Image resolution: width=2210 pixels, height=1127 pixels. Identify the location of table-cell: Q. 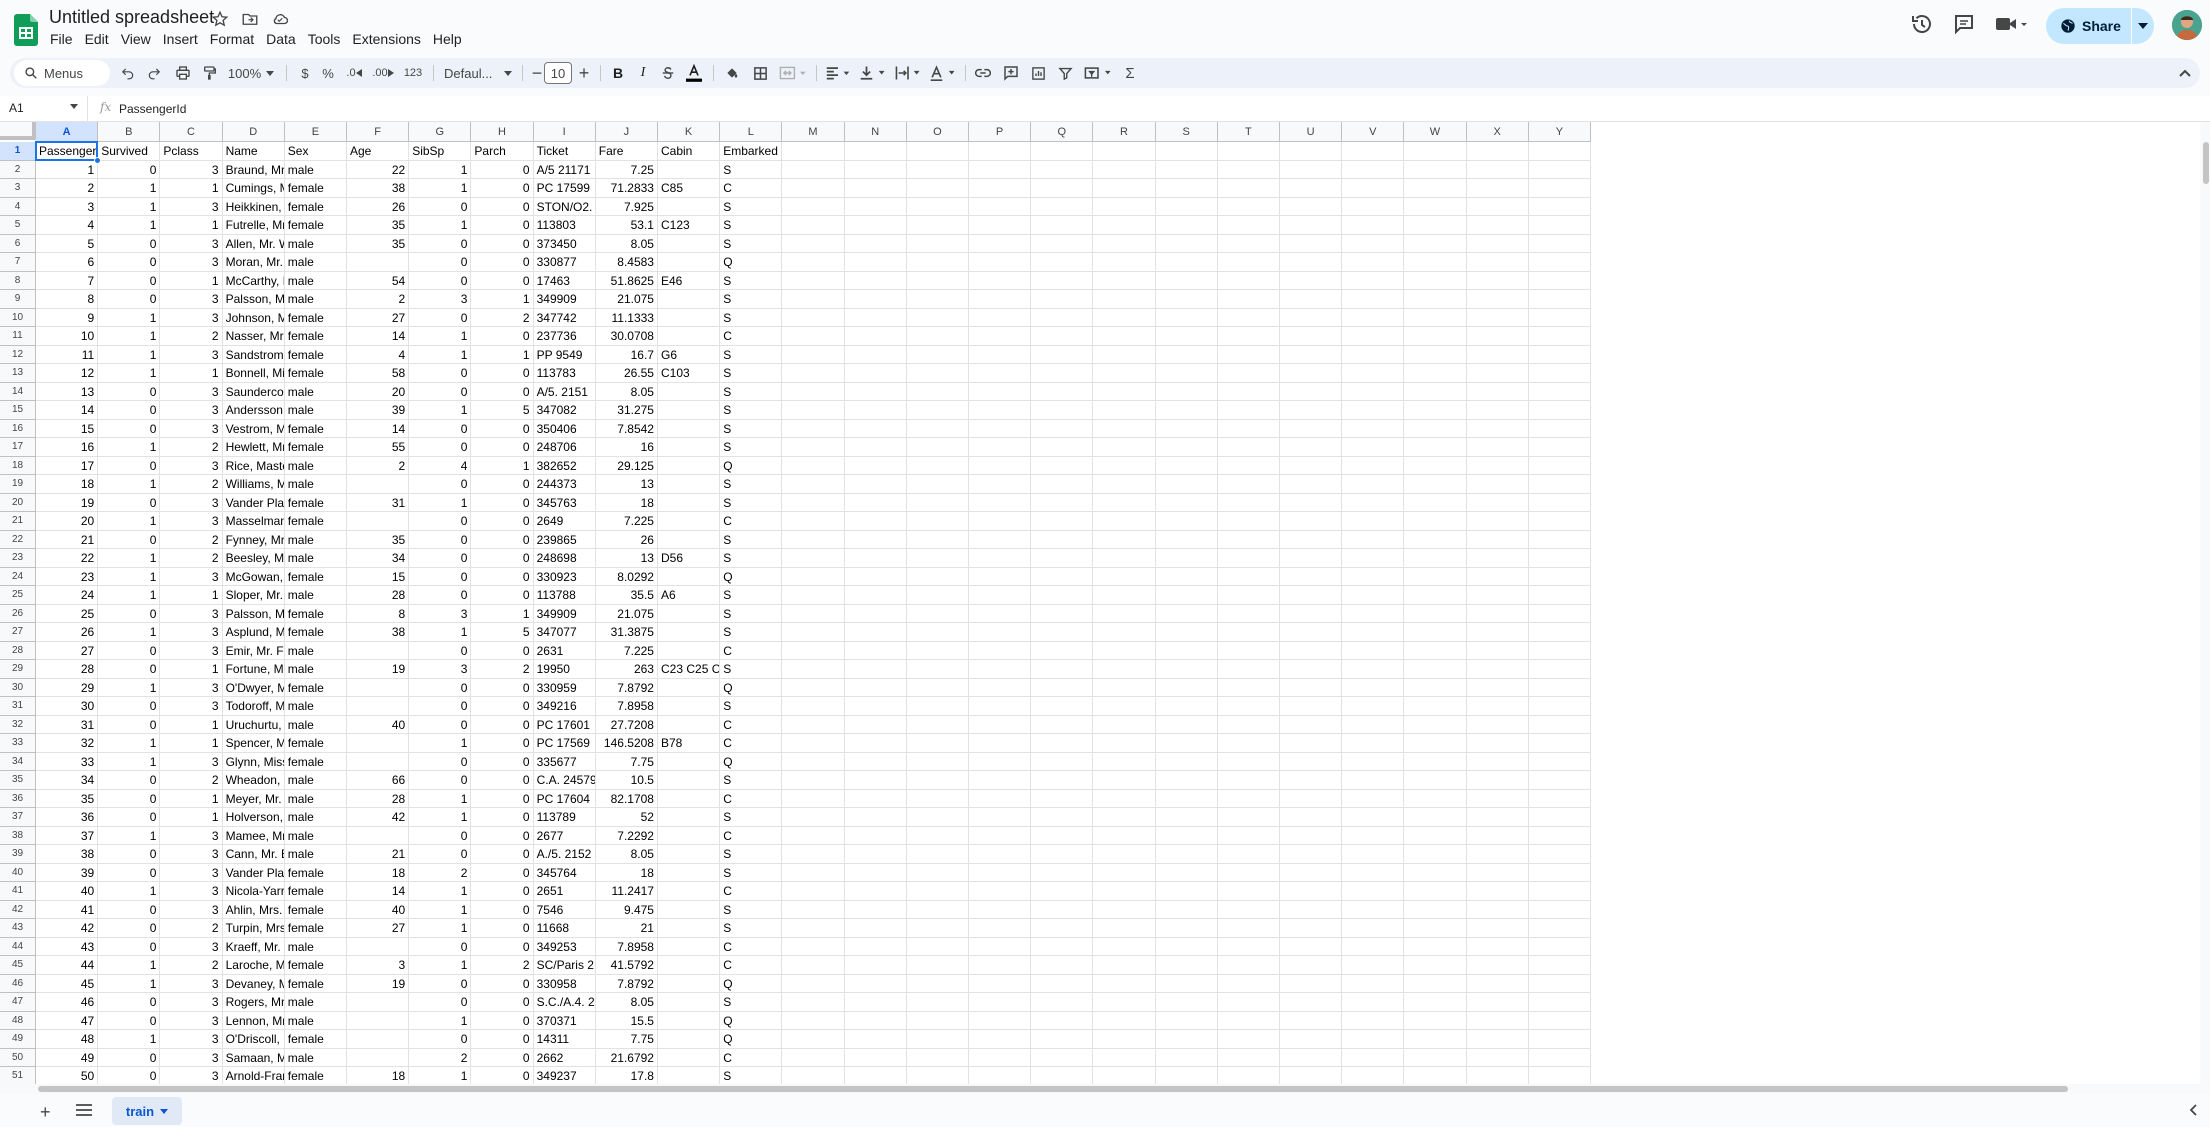
(751, 262).